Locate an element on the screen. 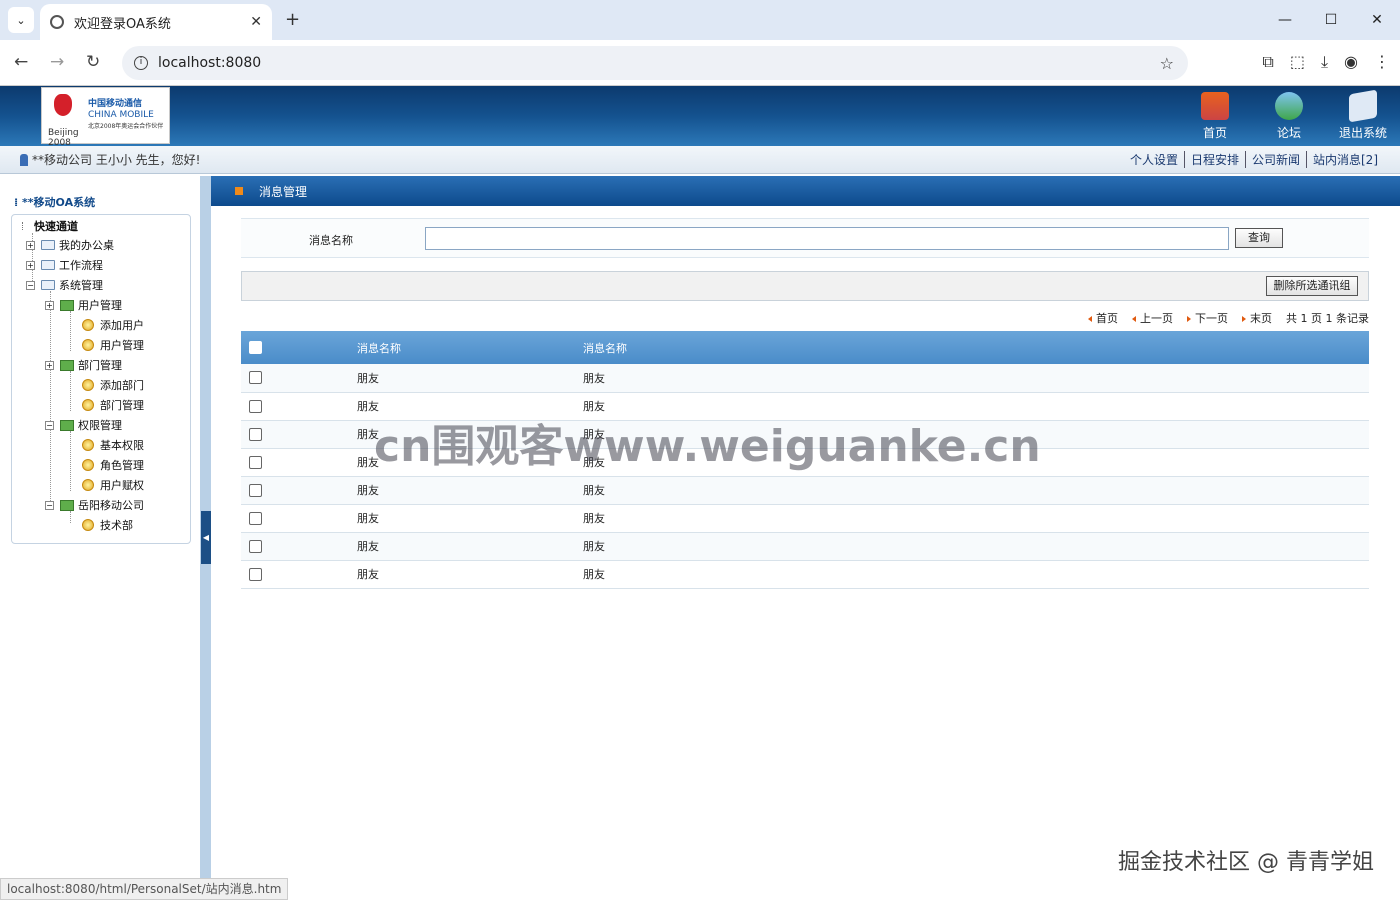  close-tab-icon: ✕ is located at coordinates (256, 22).